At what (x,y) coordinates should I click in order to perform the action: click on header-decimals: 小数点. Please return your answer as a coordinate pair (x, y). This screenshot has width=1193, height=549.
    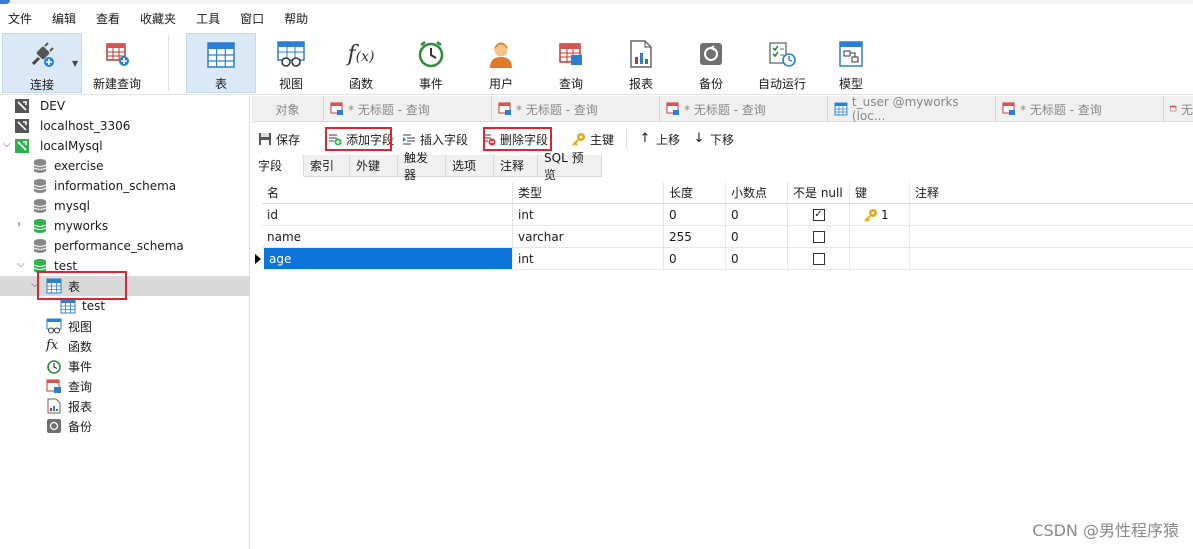
    Looking at the image, I should click on (757, 193).